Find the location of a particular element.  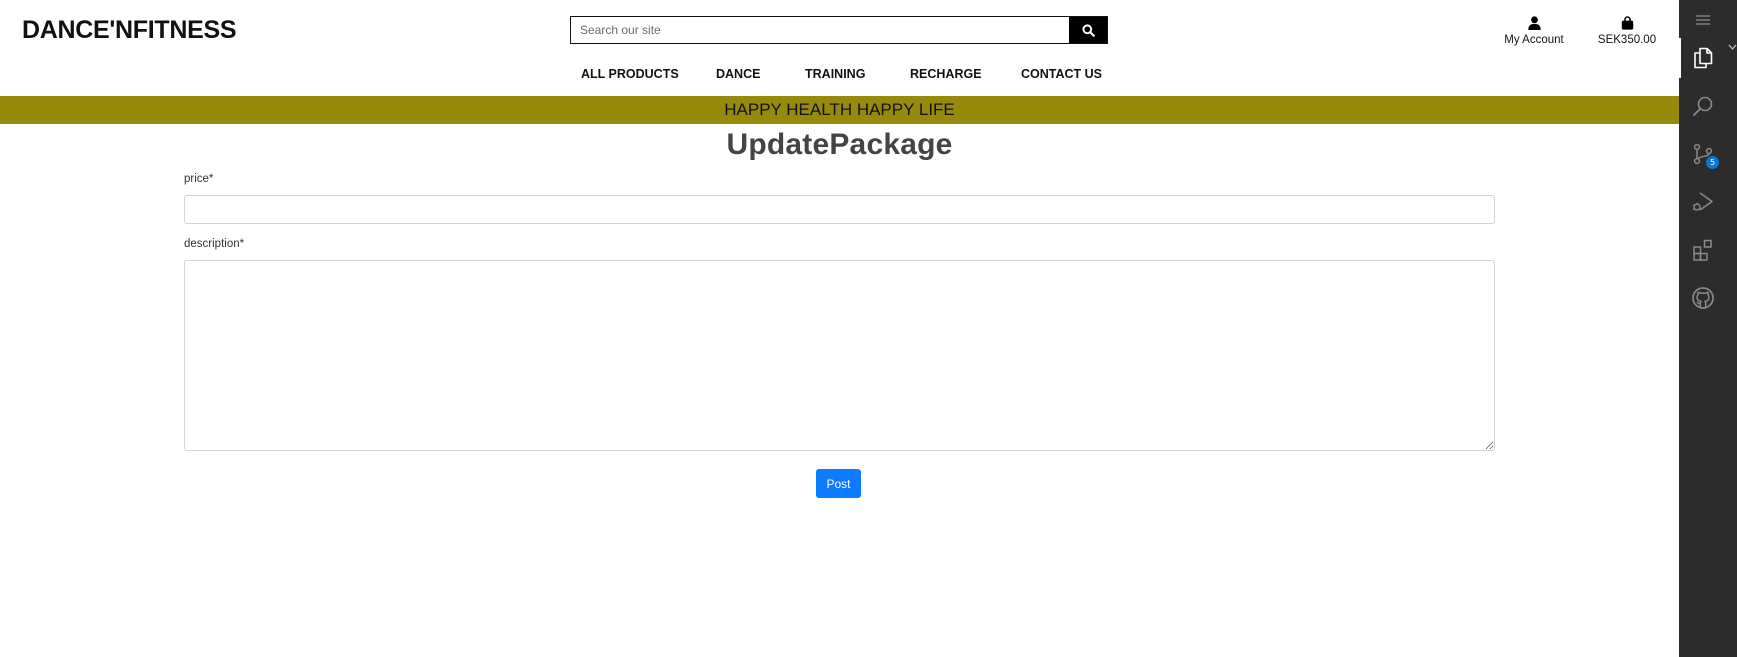

description-label: description* is located at coordinates (214, 244).